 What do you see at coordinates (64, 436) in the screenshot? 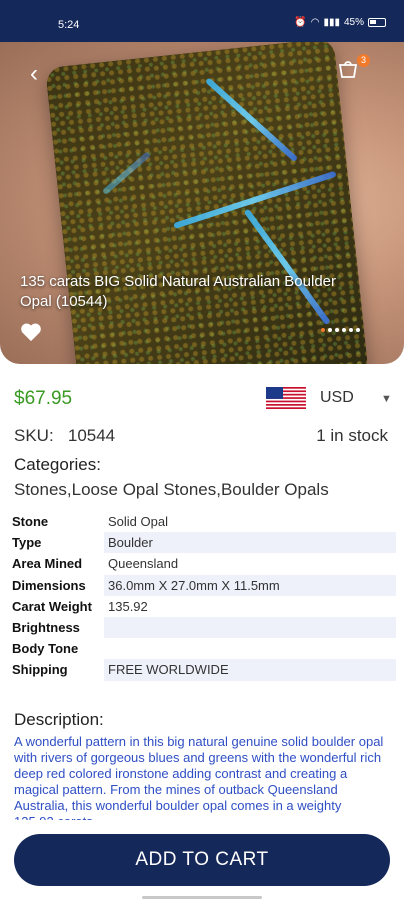
I see `sku-row: SKU: 10544` at bounding box center [64, 436].